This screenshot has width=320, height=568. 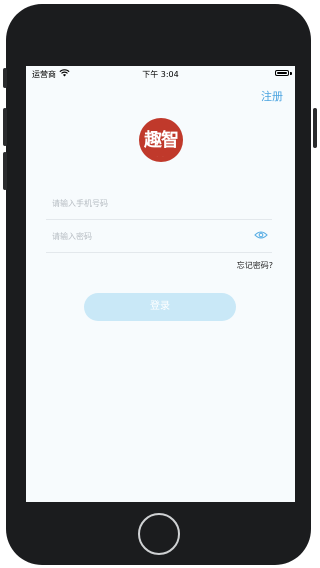 I want to click on forgot-password-link: 忘记密码?, so click(x=255, y=265).